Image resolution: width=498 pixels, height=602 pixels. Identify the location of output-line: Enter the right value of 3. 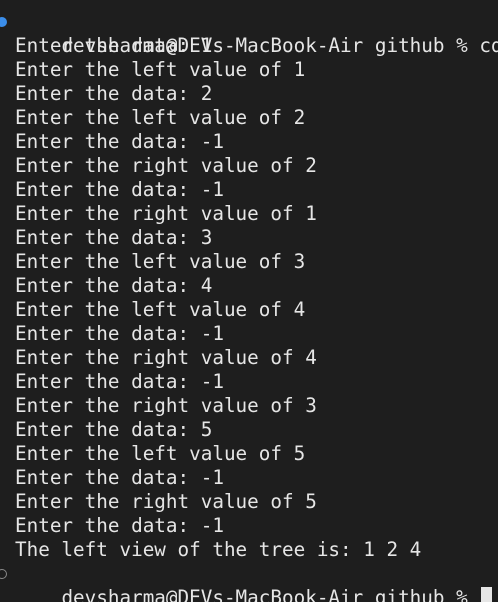
(166, 405).